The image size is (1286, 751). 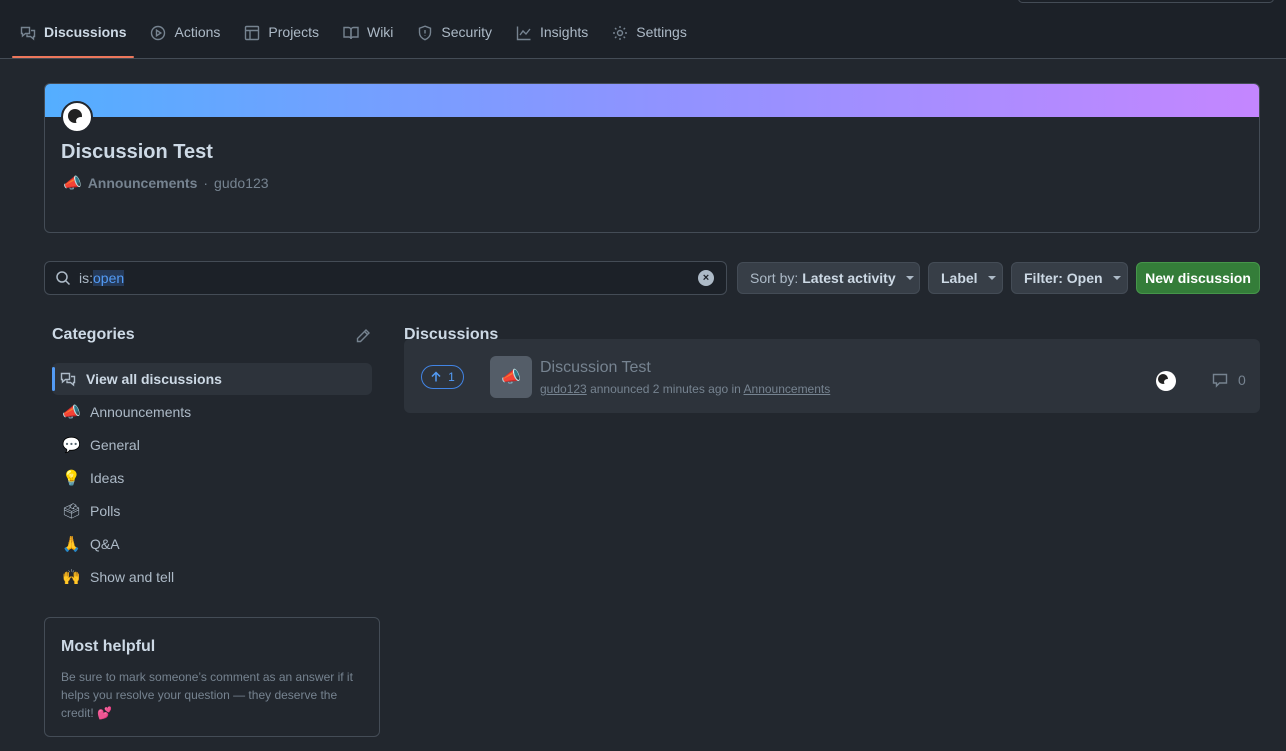 I want to click on upvote-button: 1, so click(x=442, y=377).